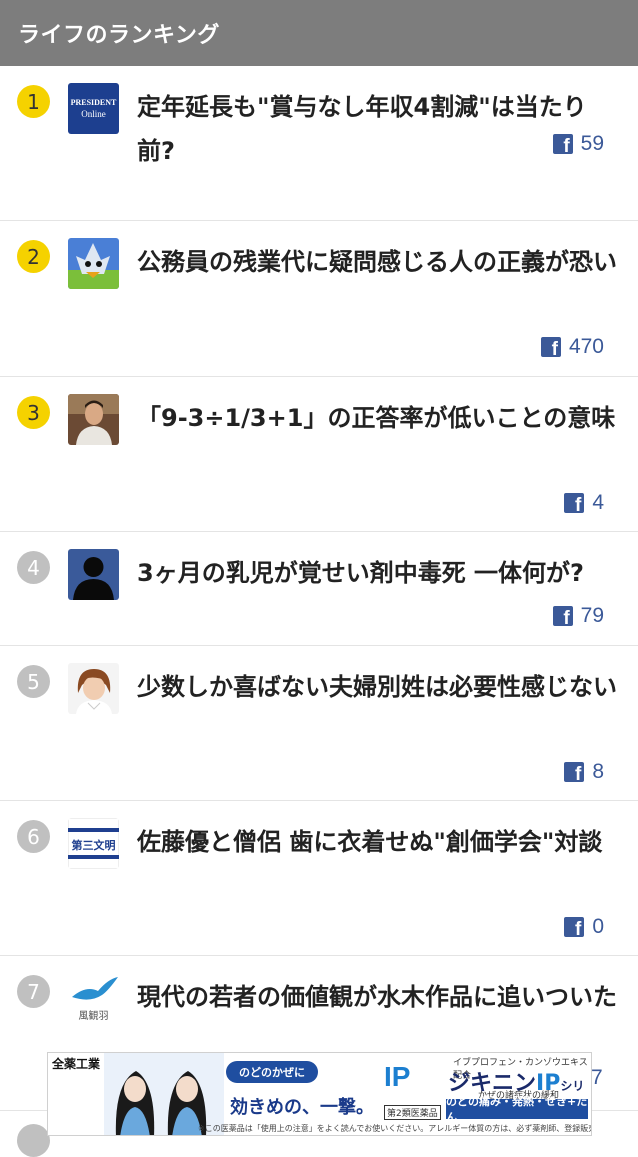 This screenshot has width=638, height=1157. What do you see at coordinates (302, 1107) in the screenshot?
I see `ad-copy: 効きめの、一撃。` at bounding box center [302, 1107].